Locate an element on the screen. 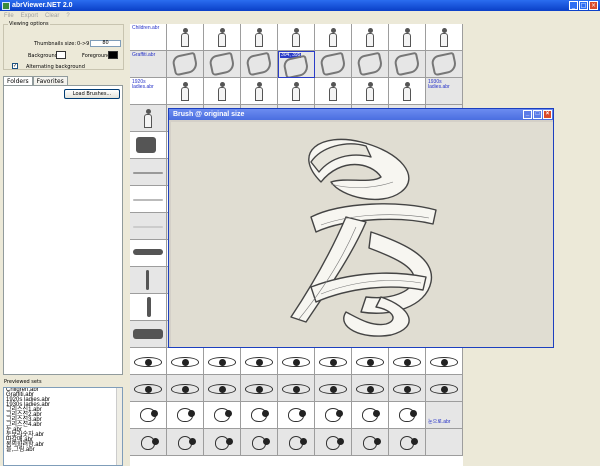  menu-help: ? is located at coordinates (67, 16).